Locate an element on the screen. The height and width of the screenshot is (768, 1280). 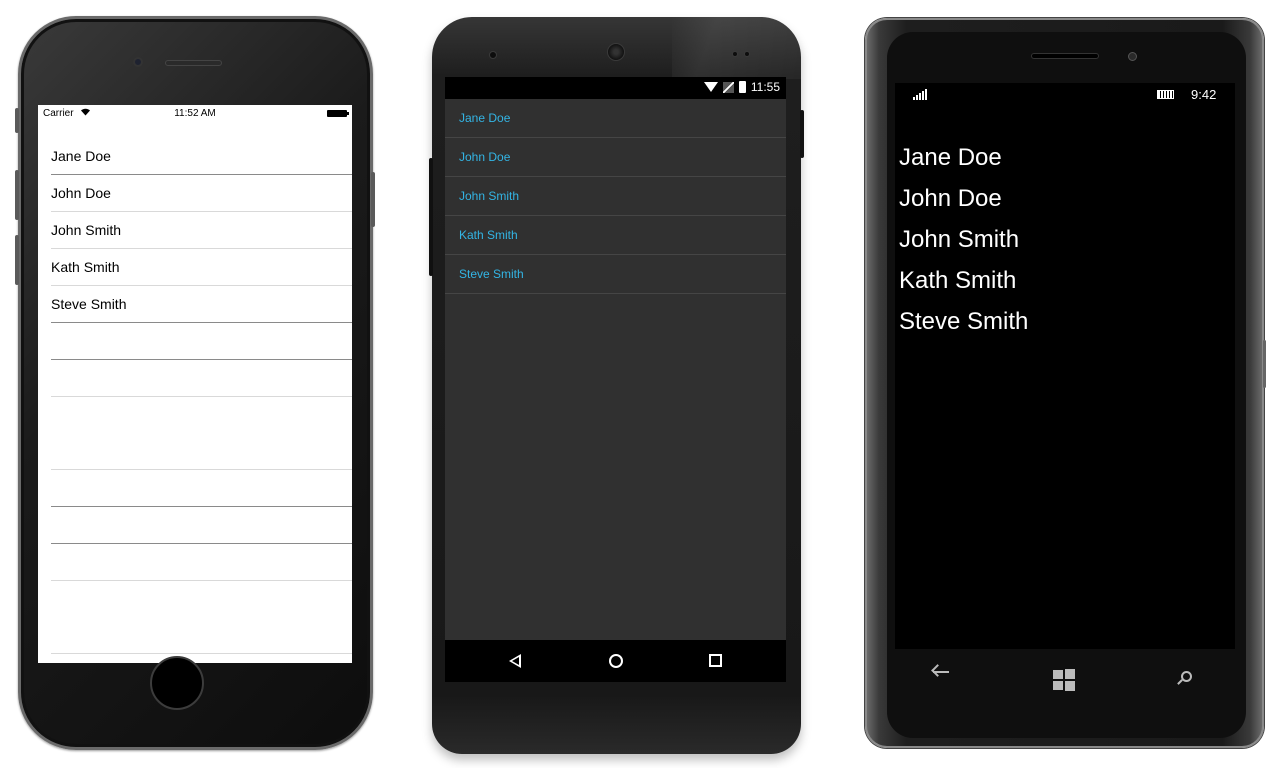
no-signal-icon is located at coordinates (728, 87).